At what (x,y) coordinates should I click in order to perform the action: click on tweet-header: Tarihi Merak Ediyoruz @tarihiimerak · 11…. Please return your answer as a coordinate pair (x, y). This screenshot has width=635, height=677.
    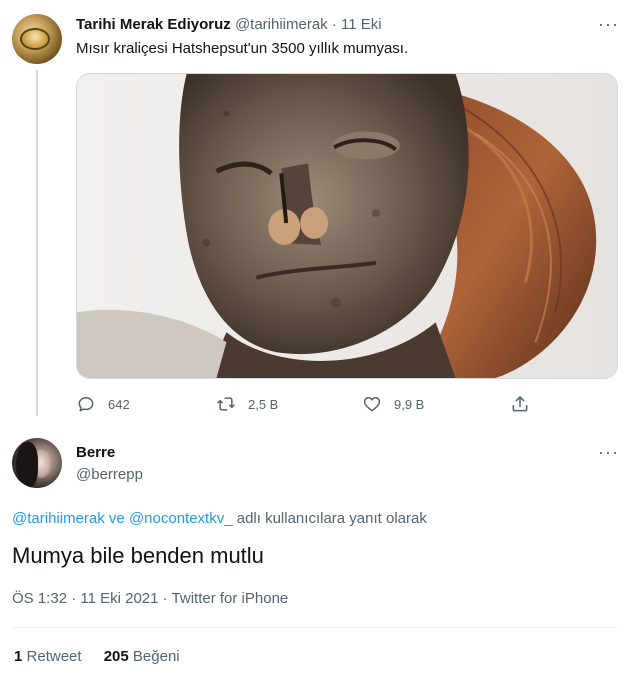
    Looking at the image, I should click on (229, 25).